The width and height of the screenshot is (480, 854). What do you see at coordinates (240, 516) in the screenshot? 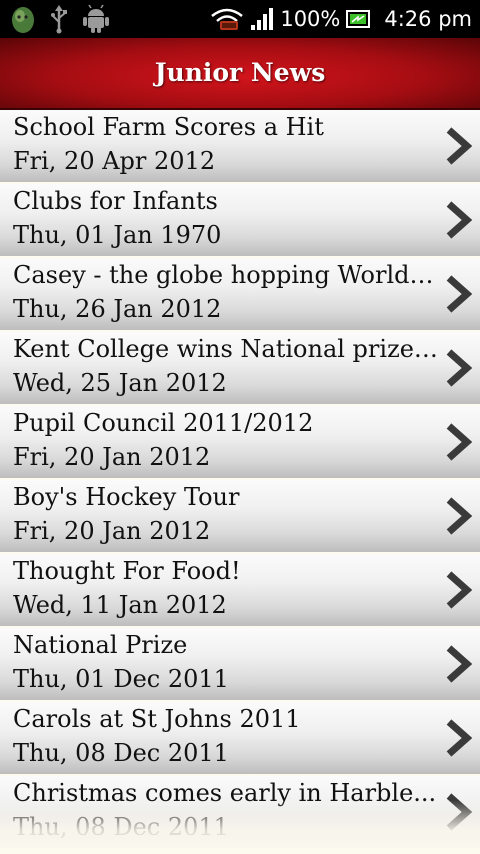
I see `news-item: Boy's Hockey Tour Fri, 20 Jan 2012` at bounding box center [240, 516].